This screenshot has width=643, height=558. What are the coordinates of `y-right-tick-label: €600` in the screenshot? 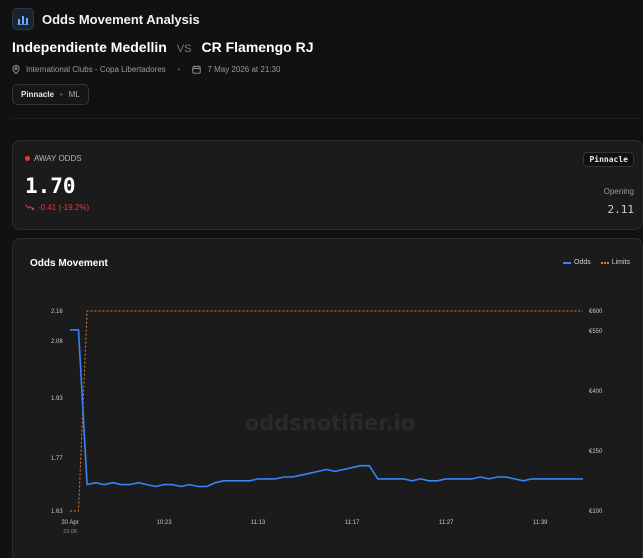 It's located at (596, 312).